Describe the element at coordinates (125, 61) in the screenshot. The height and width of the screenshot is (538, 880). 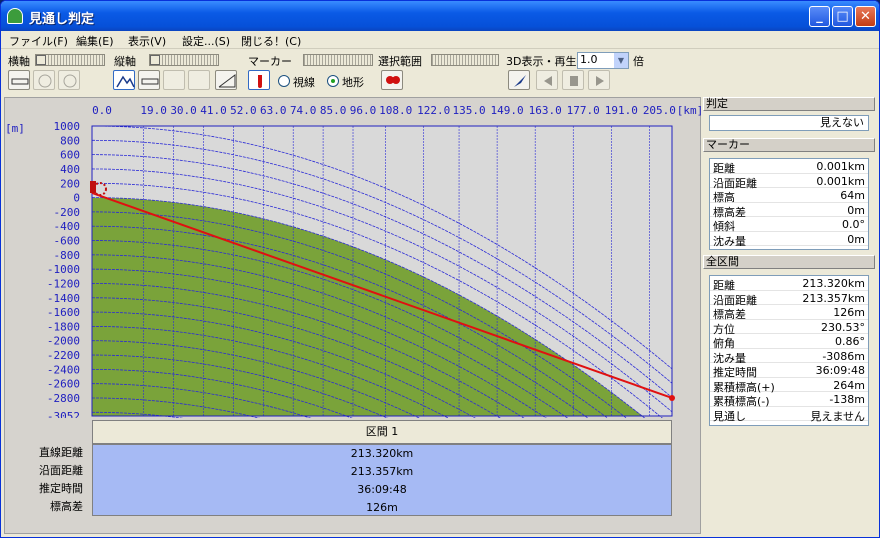
I see `vertical-axis-label: 縦軸` at that location.